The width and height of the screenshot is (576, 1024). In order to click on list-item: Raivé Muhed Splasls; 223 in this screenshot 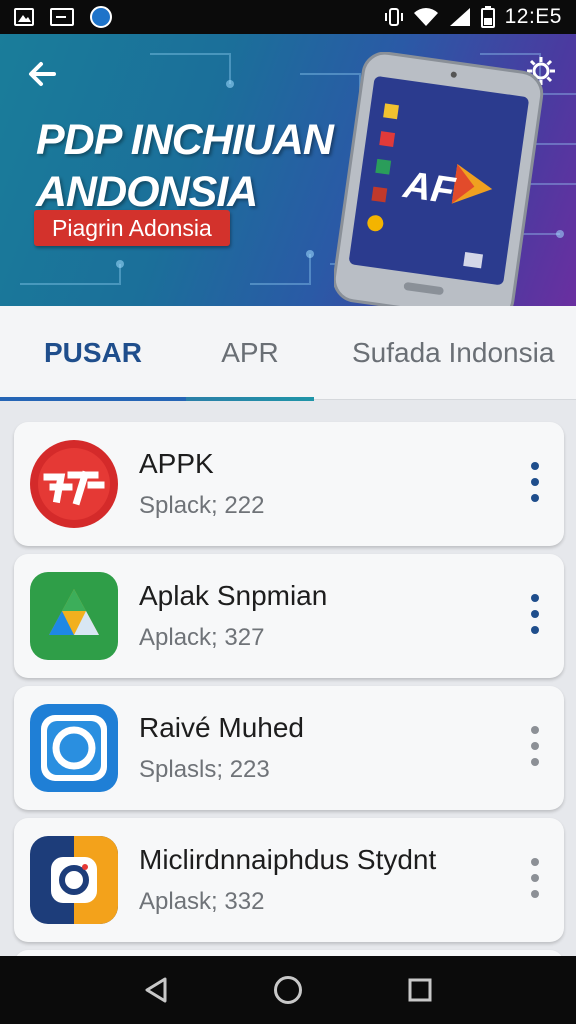, I will do `click(289, 748)`.